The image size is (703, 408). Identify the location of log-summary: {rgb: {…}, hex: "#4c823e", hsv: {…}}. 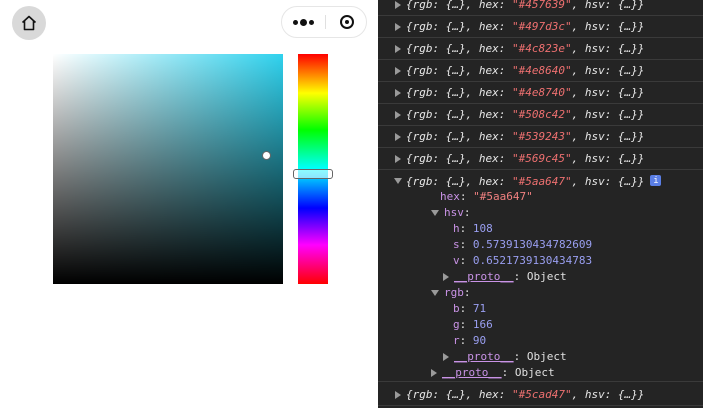
(525, 48).